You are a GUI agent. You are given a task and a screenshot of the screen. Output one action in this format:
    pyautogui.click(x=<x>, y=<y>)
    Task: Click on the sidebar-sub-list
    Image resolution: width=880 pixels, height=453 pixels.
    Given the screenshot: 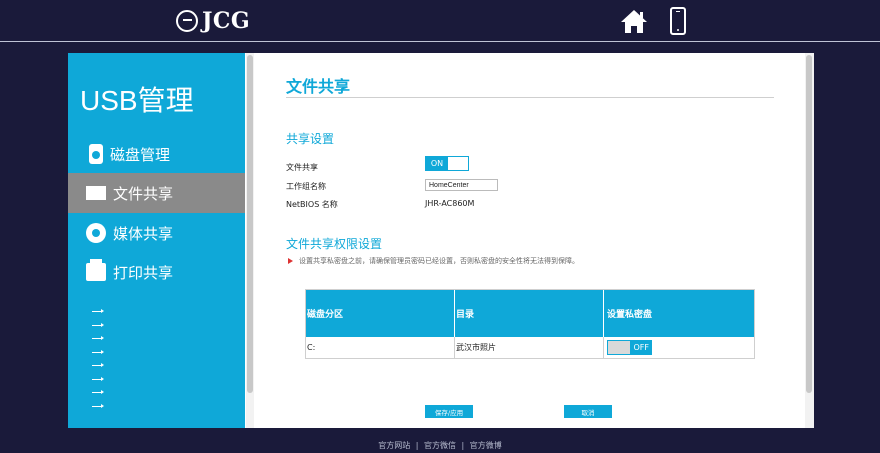 What is the action you would take?
    pyautogui.click(x=99, y=359)
    